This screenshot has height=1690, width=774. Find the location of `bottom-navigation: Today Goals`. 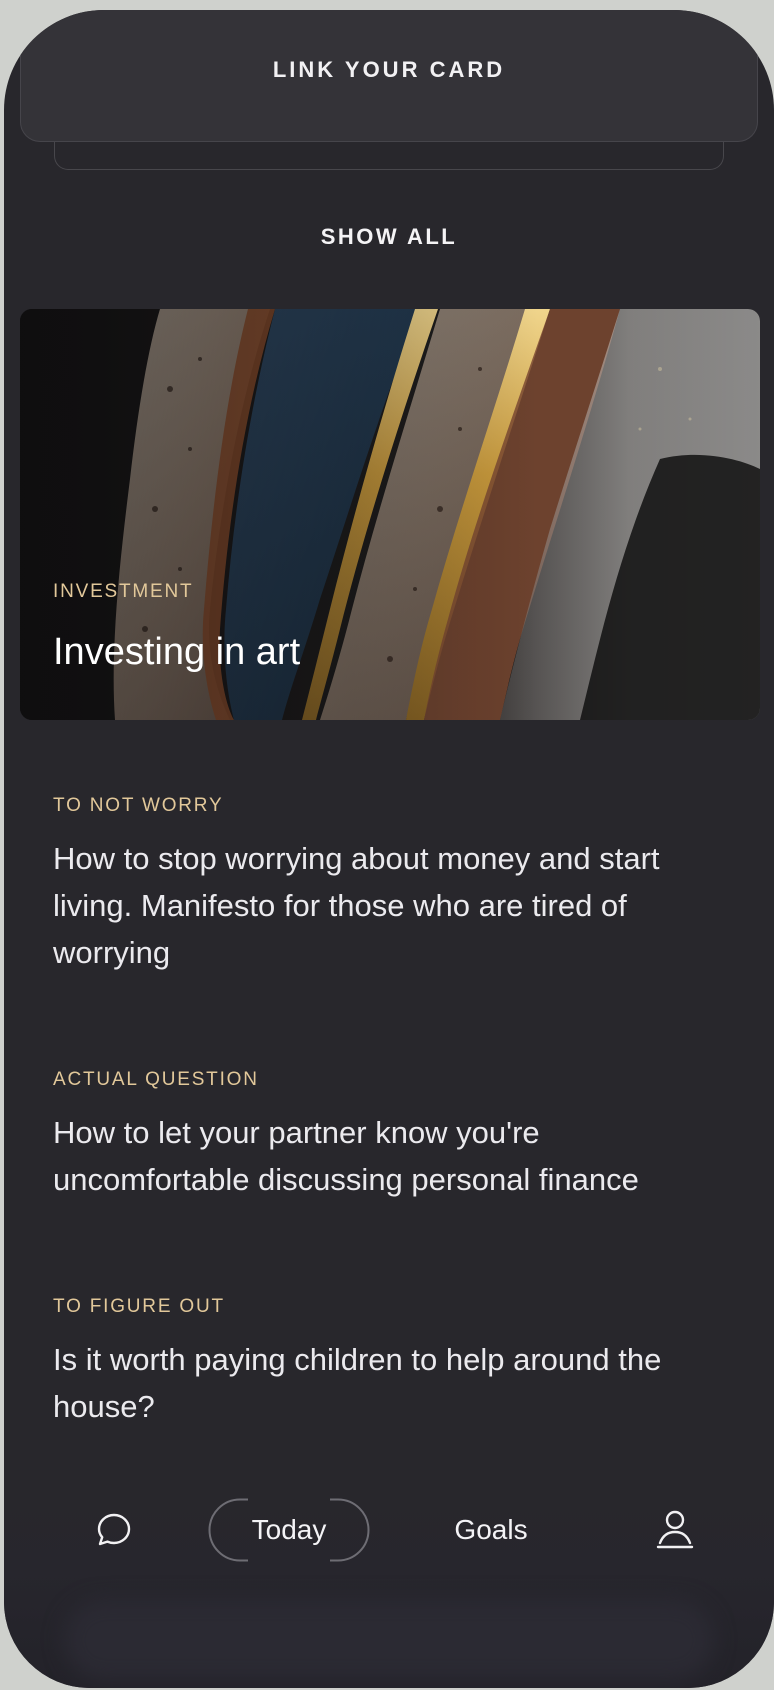

bottom-navigation: Today Goals is located at coordinates (389, 1590).